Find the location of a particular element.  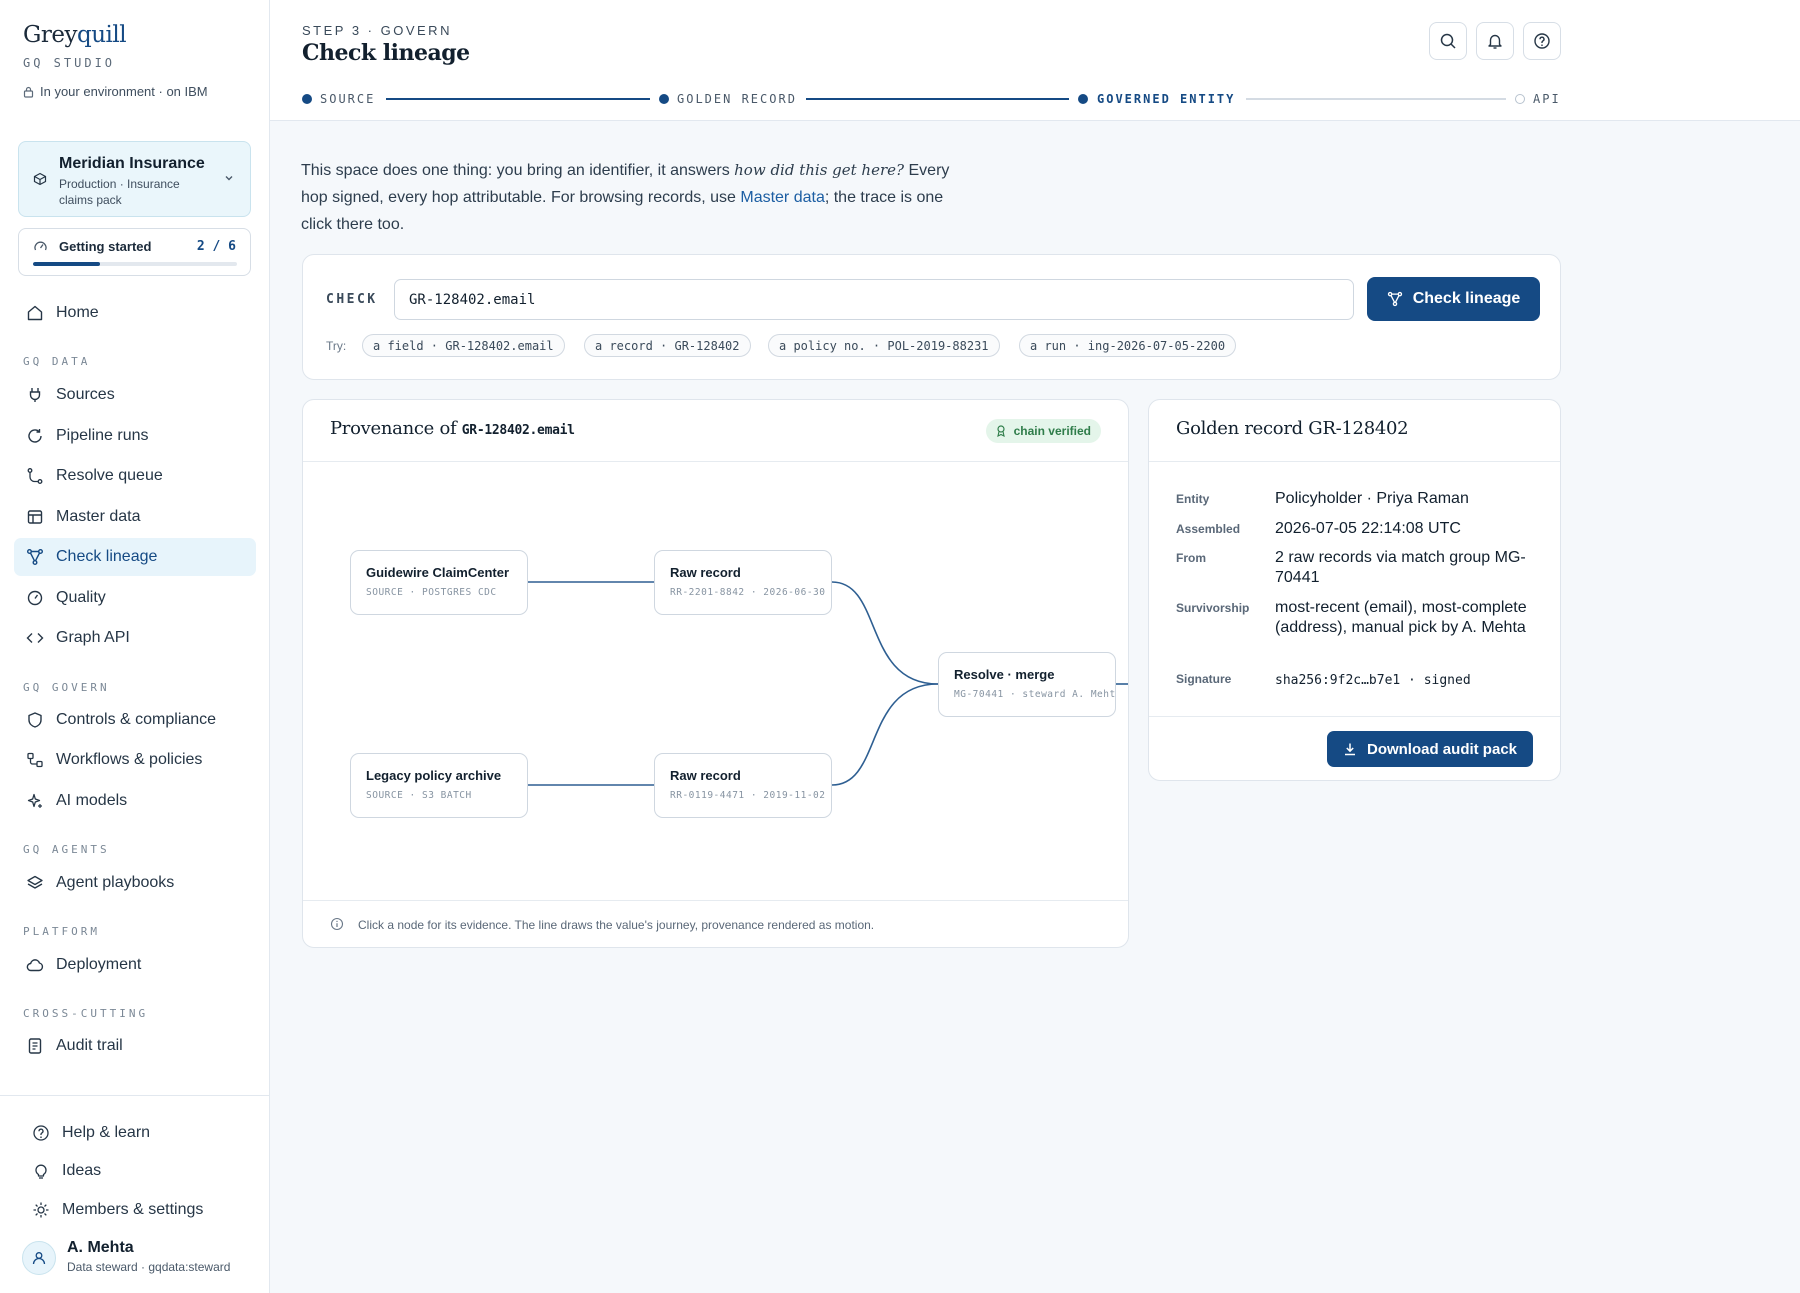

lineage-node-raw-record: Raw record RR-0119-4471 · 2019-11-02 is located at coordinates (743, 785).